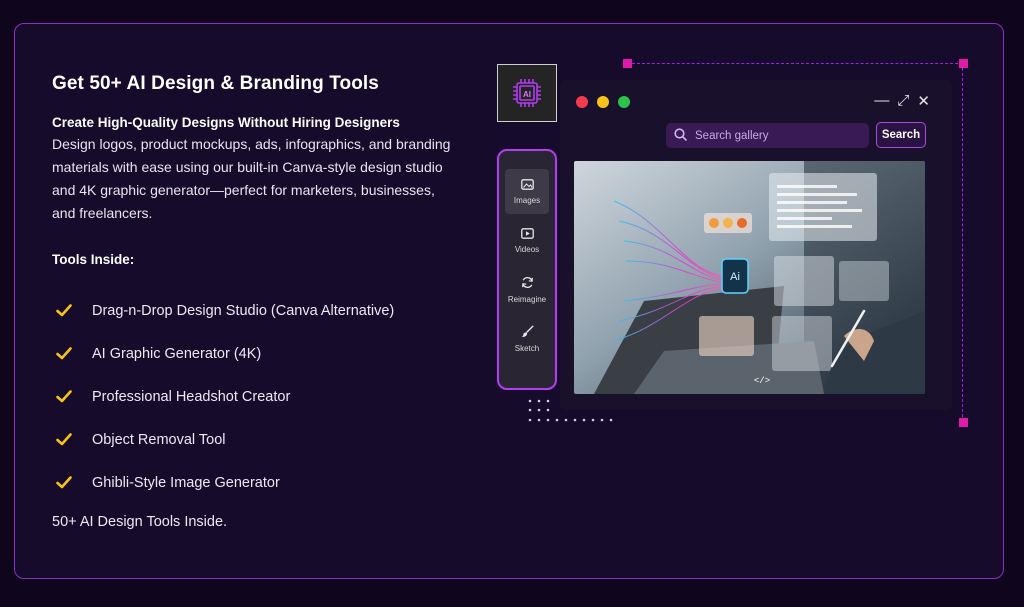  I want to click on window-controls: — ⤢ ✕, so click(902, 101).